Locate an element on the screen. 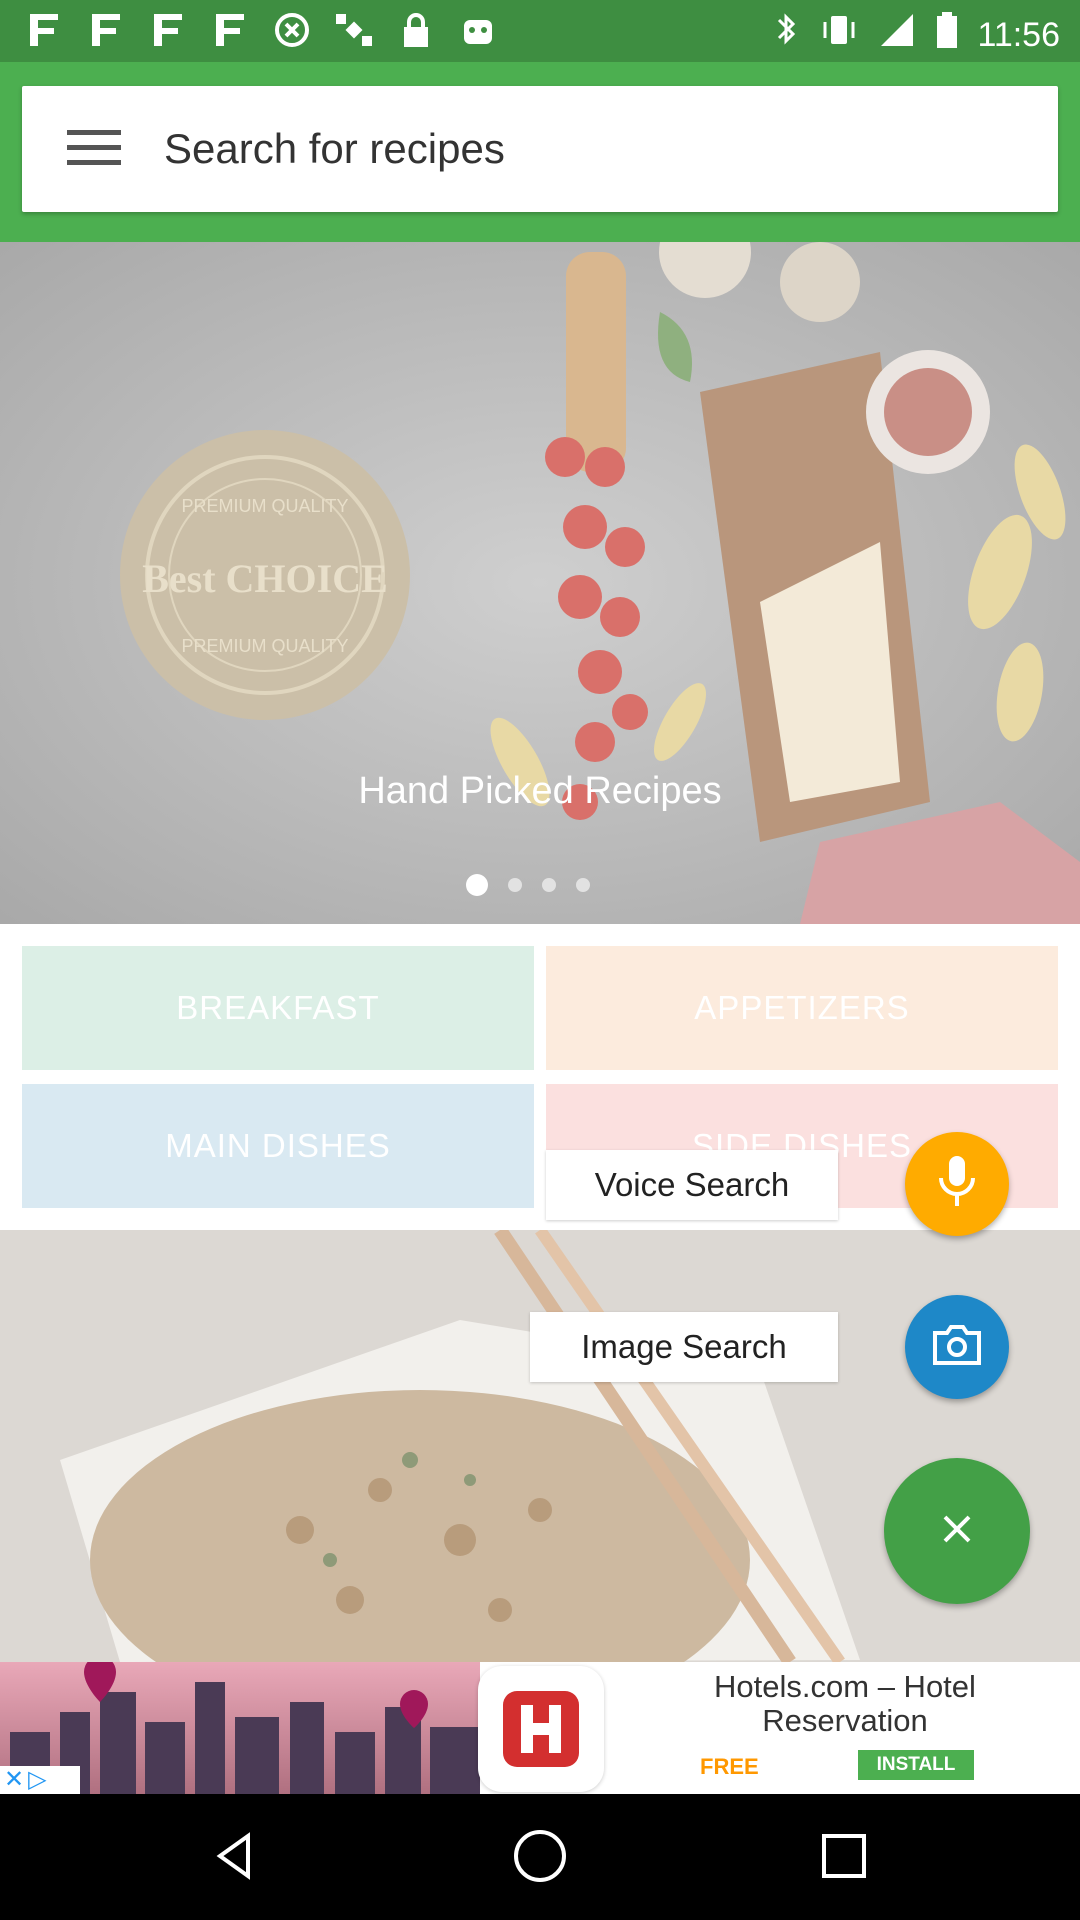 The image size is (1080, 1920). image-search-button is located at coordinates (957, 1347).